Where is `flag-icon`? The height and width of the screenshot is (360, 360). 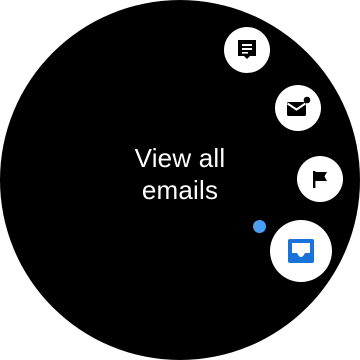
flag-icon is located at coordinates (320, 179).